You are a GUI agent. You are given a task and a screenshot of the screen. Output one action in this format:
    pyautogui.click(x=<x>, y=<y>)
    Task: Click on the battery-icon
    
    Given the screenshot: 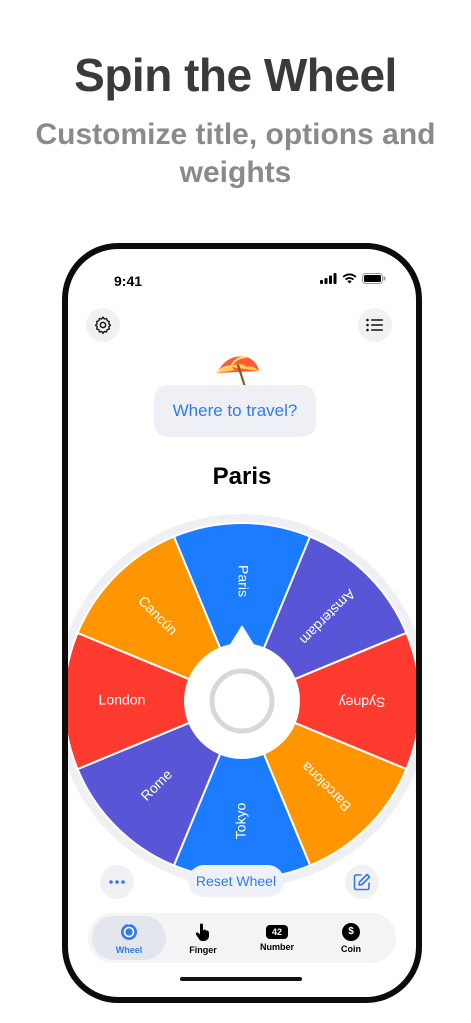 What is the action you would take?
    pyautogui.click(x=374, y=278)
    